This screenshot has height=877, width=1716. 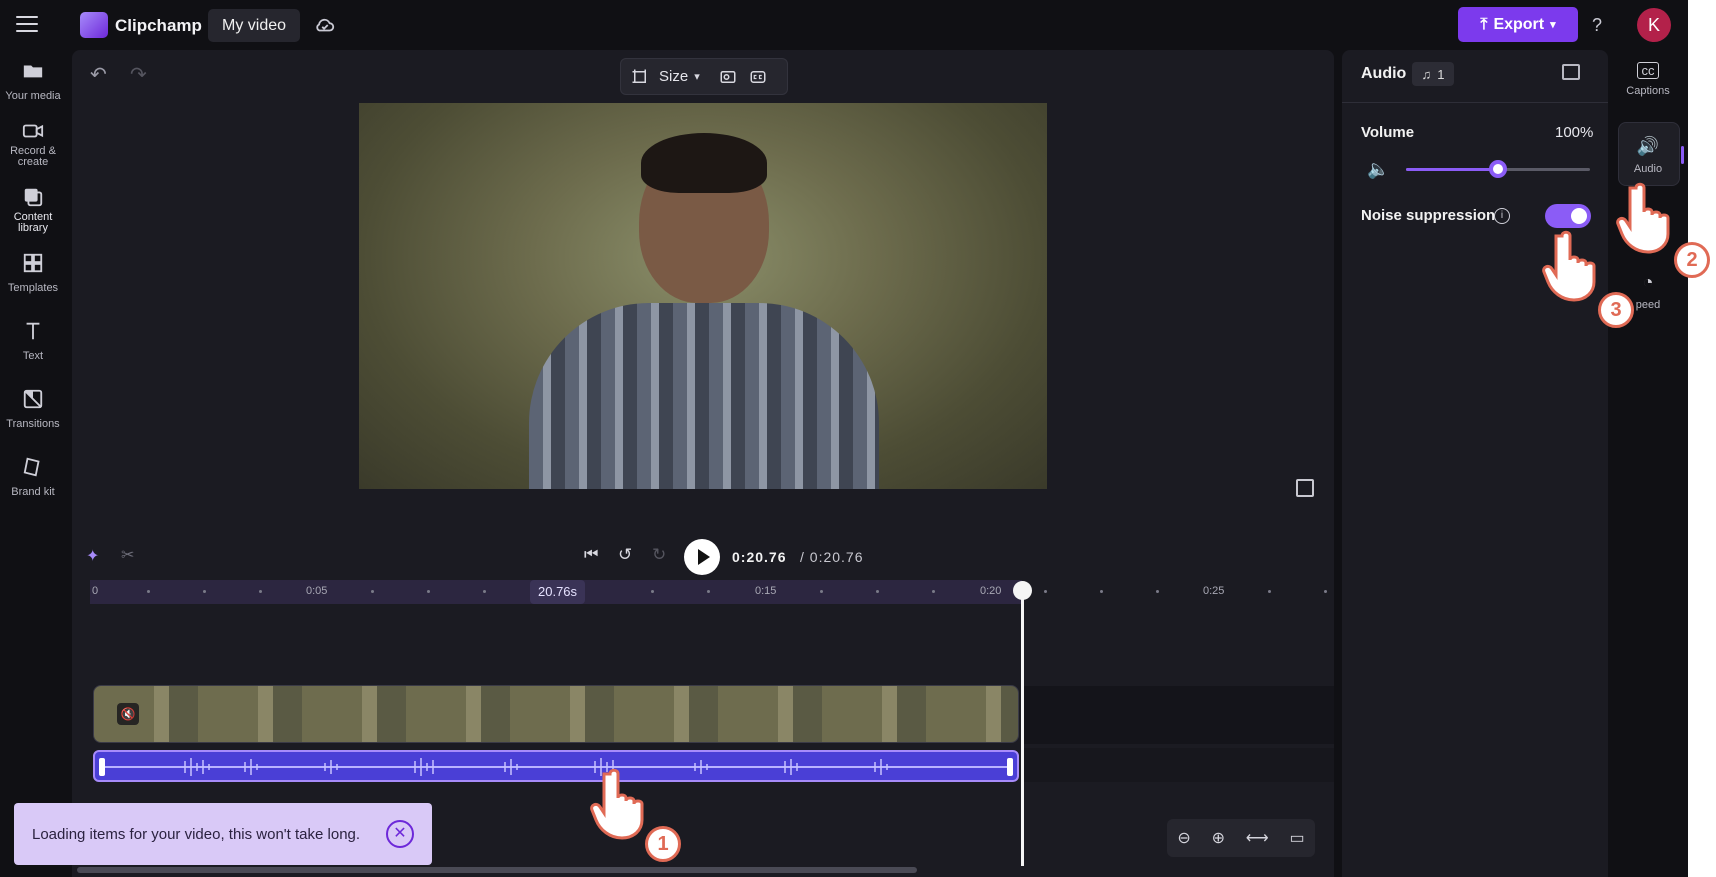 What do you see at coordinates (1574, 132) in the screenshot?
I see `volume-value: 100%` at bounding box center [1574, 132].